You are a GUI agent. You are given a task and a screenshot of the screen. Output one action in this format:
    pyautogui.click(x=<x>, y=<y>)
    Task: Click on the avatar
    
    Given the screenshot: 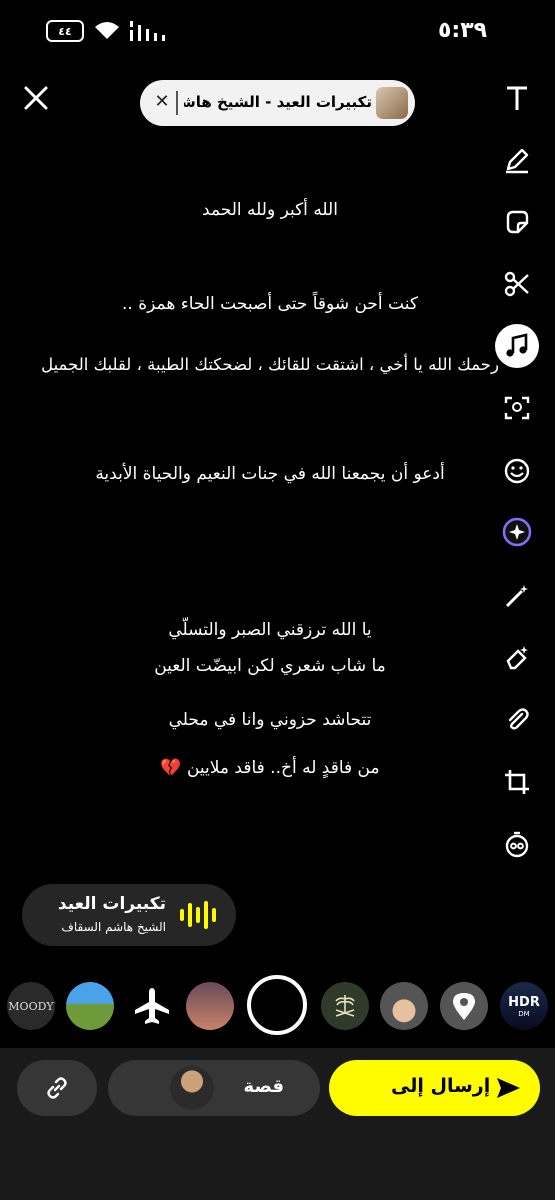 What is the action you would take?
    pyautogui.click(x=192, y=1088)
    